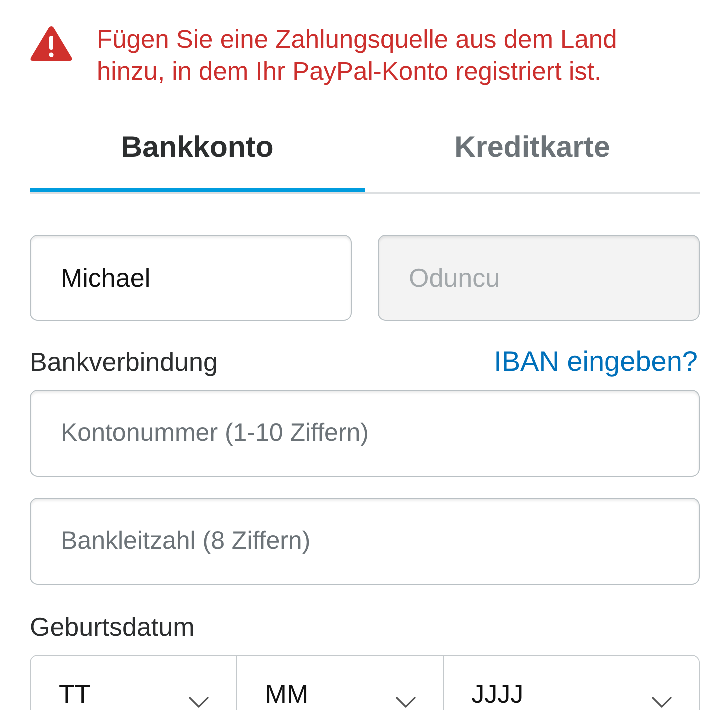 The width and height of the screenshot is (710, 710). I want to click on iban-link: IBAN eingeben?, so click(596, 362).